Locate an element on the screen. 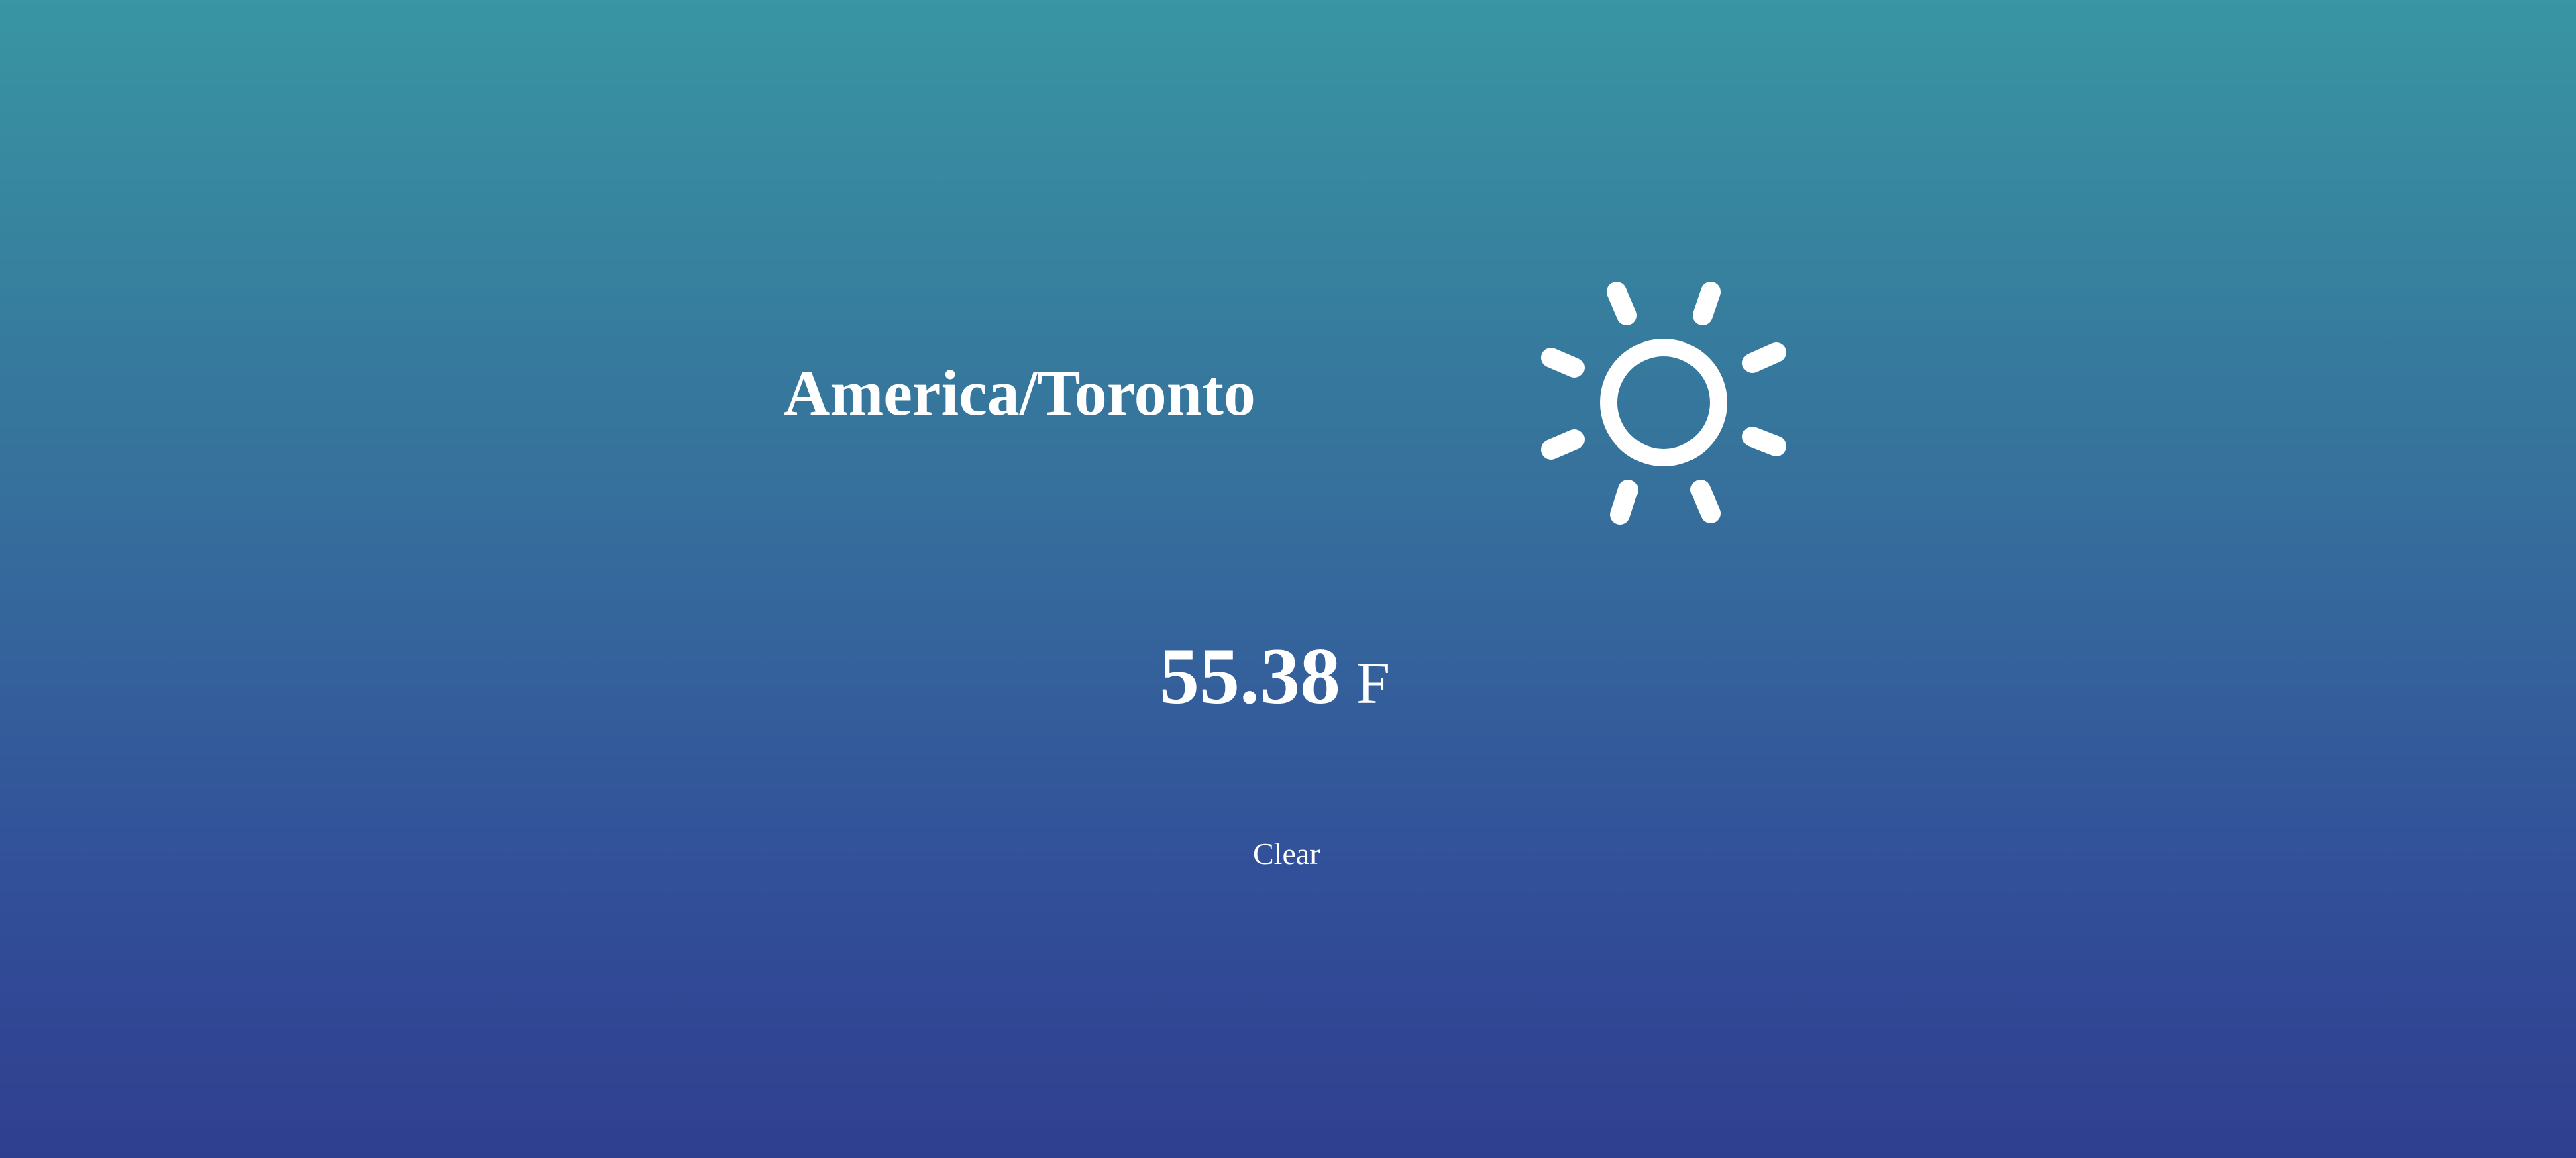 The width and height of the screenshot is (2576, 1158). temperature-value: 55.38 is located at coordinates (1249, 676).